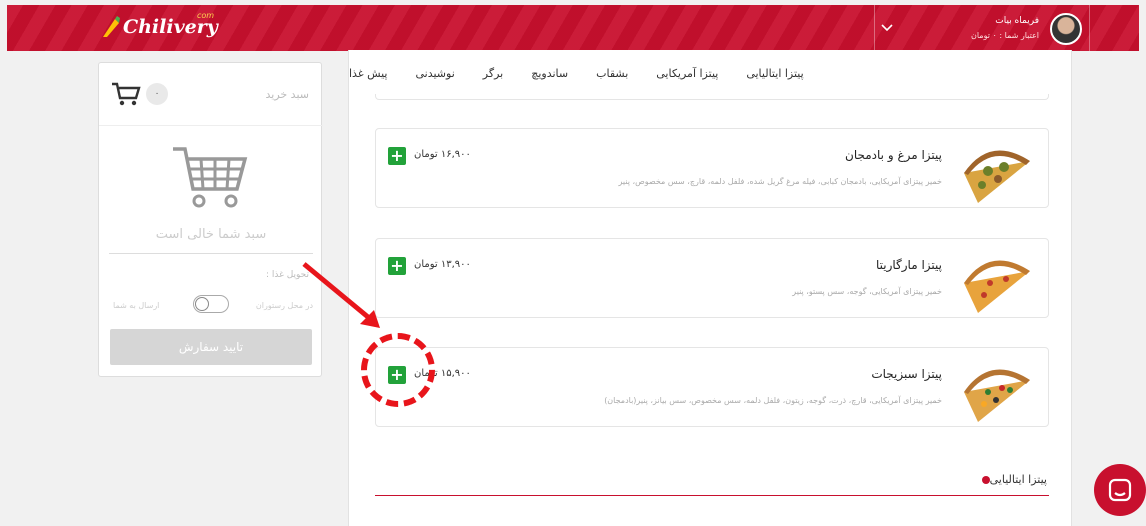 This screenshot has height=526, width=1146. What do you see at coordinates (157, 94) in the screenshot?
I see `cart-count-badge: ۰` at bounding box center [157, 94].